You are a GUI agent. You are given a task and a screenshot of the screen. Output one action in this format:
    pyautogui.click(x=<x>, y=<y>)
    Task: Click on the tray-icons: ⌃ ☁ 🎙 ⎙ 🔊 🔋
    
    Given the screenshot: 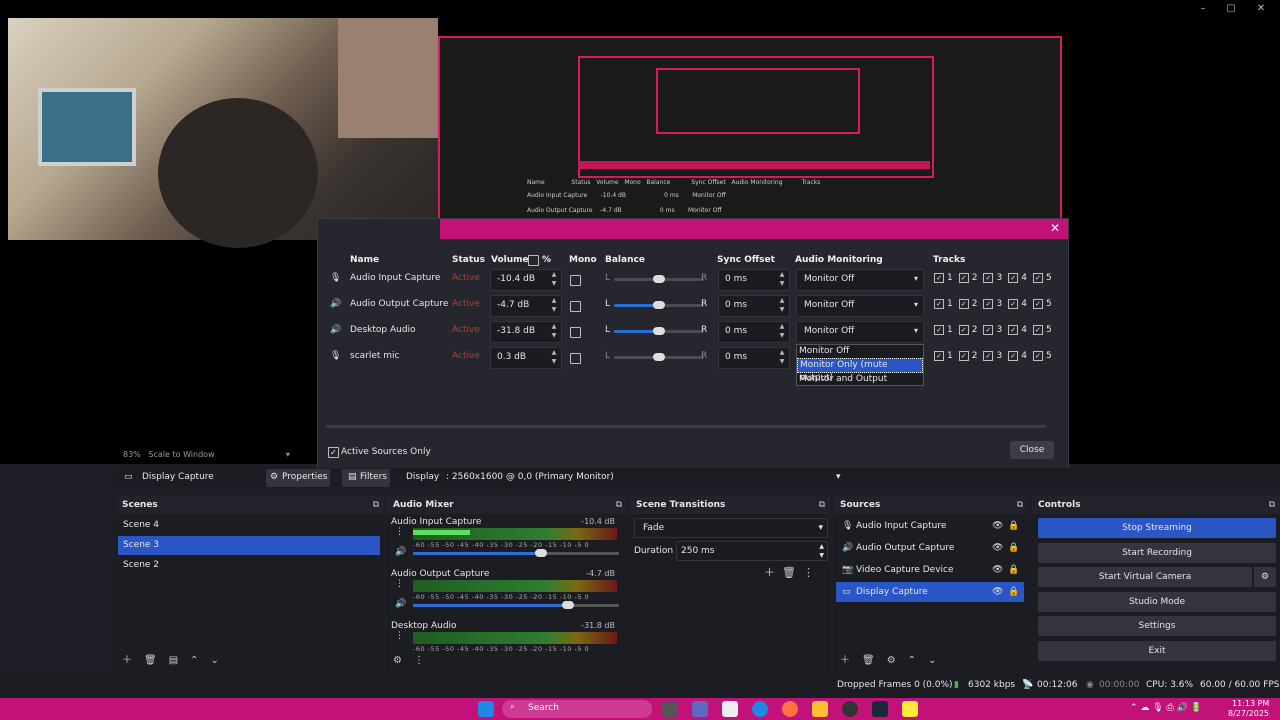 What is the action you would take?
    pyautogui.click(x=1166, y=708)
    